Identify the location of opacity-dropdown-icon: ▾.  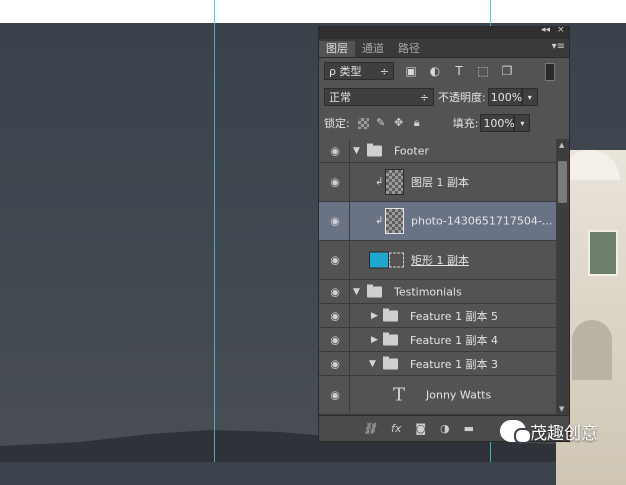
(529, 97).